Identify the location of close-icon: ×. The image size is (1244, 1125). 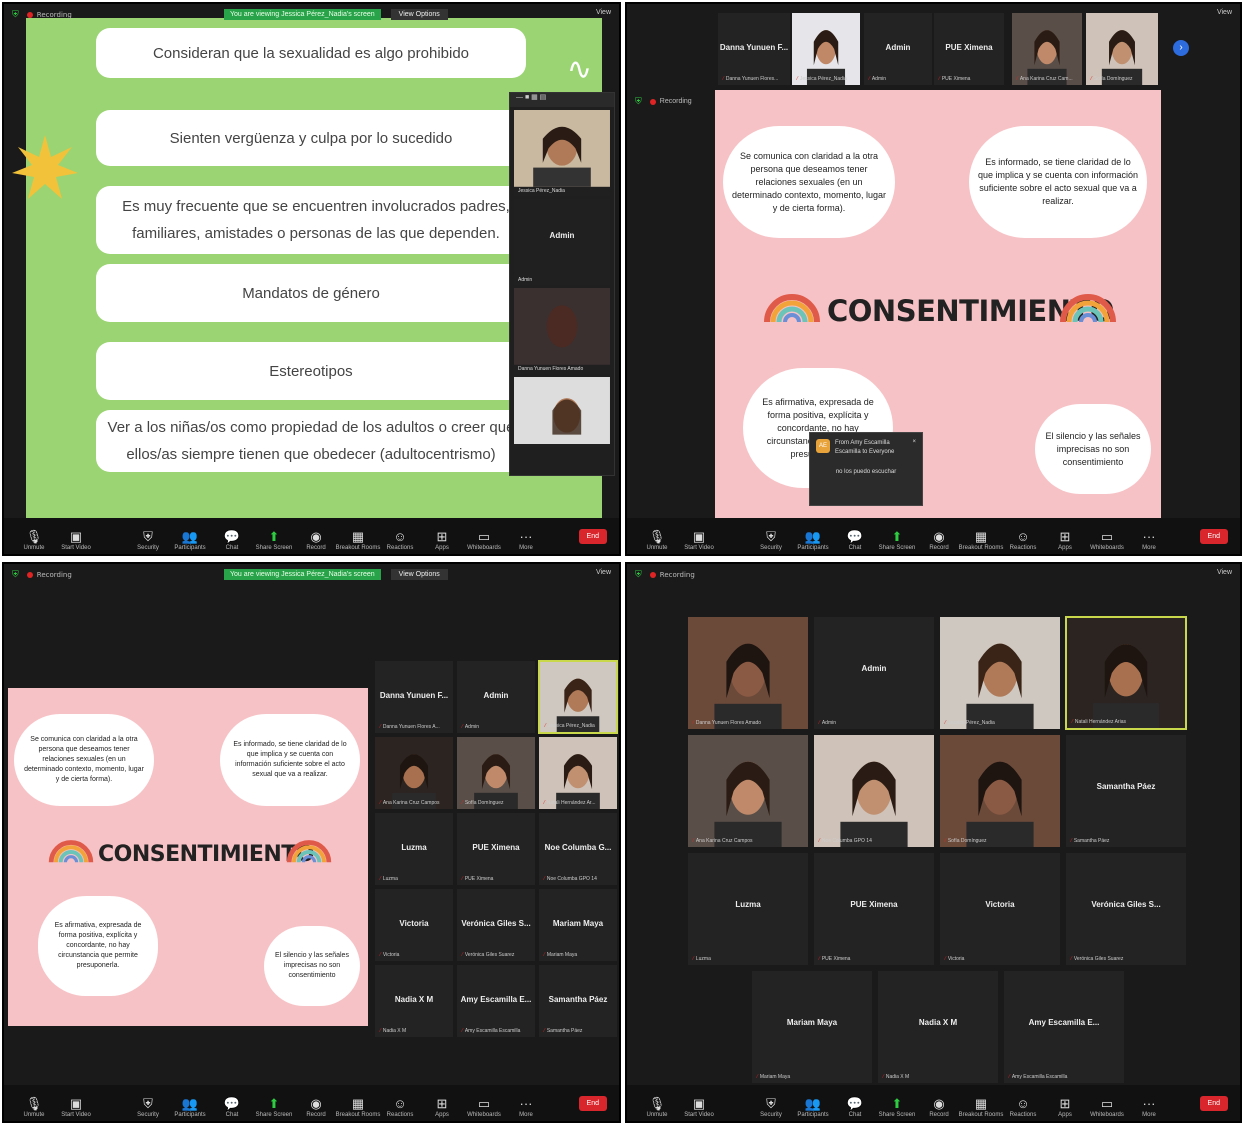
(914, 448).